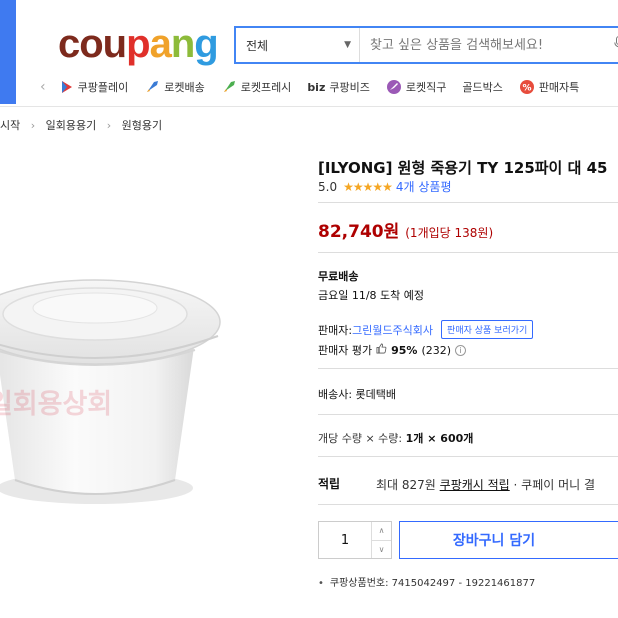 This screenshot has height=618, width=618. What do you see at coordinates (426, 581) in the screenshot?
I see `product-number: 쿠팡상품번호: 7415042497 - 19221461877` at bounding box center [426, 581].